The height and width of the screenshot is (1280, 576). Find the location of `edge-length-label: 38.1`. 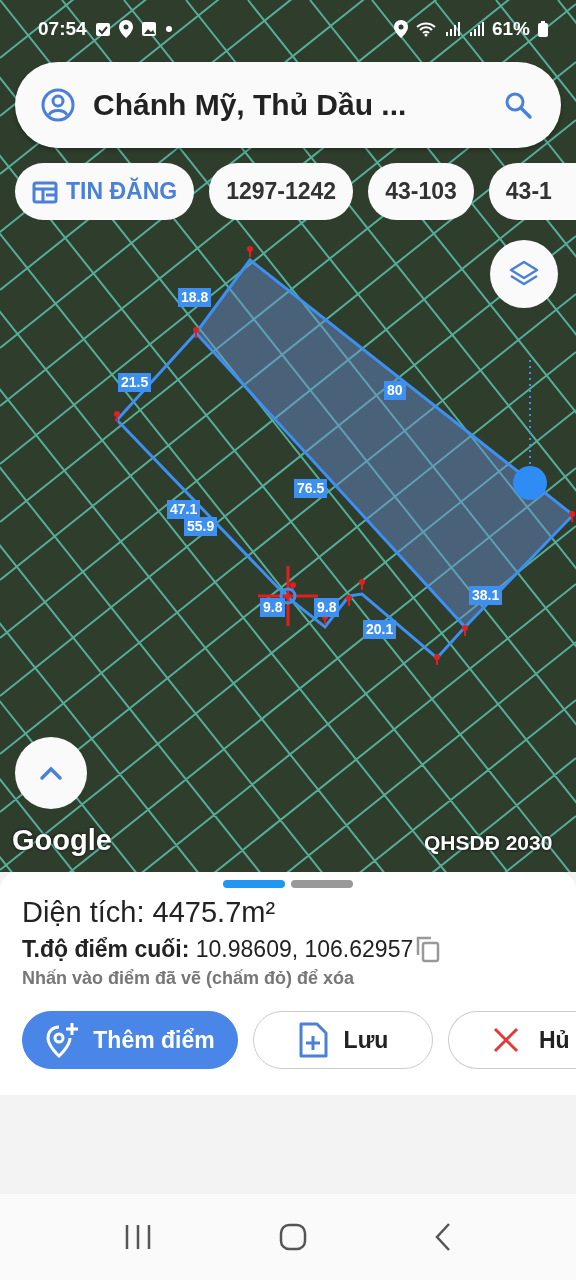

edge-length-label: 38.1 is located at coordinates (486, 595).